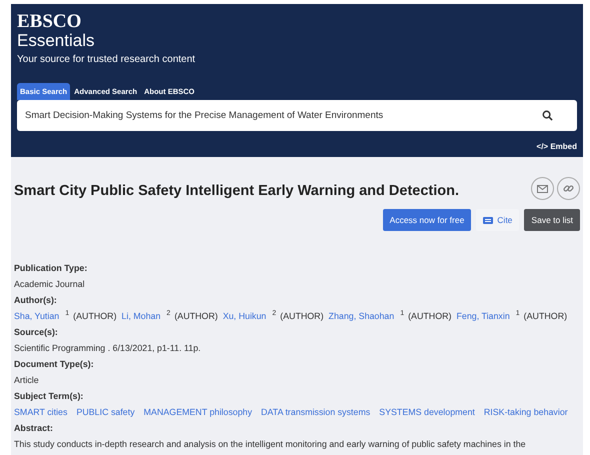  I want to click on field-value: Scientific Programming . 6/13/2021, p1-11. 11p., so click(108, 348).